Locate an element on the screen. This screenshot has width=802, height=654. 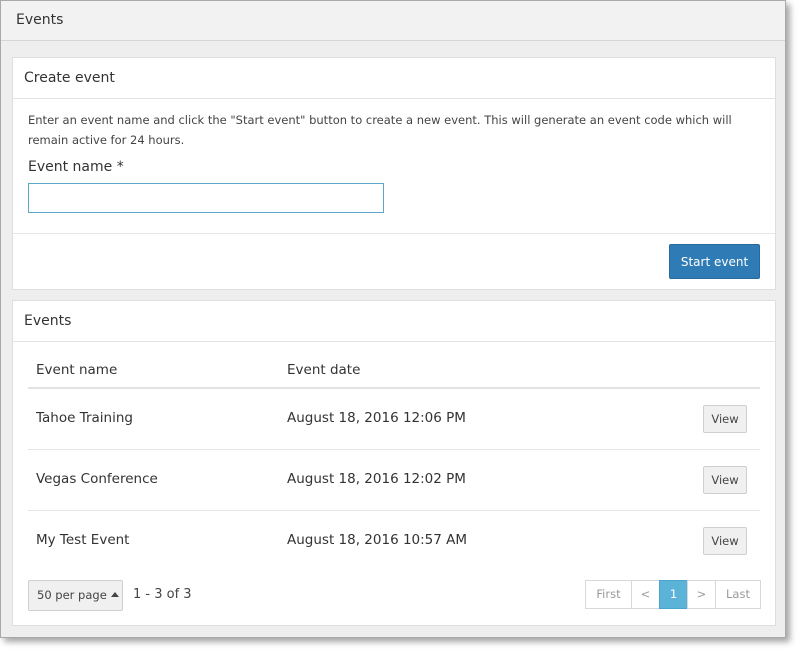
page-title: Events is located at coordinates (40, 20).